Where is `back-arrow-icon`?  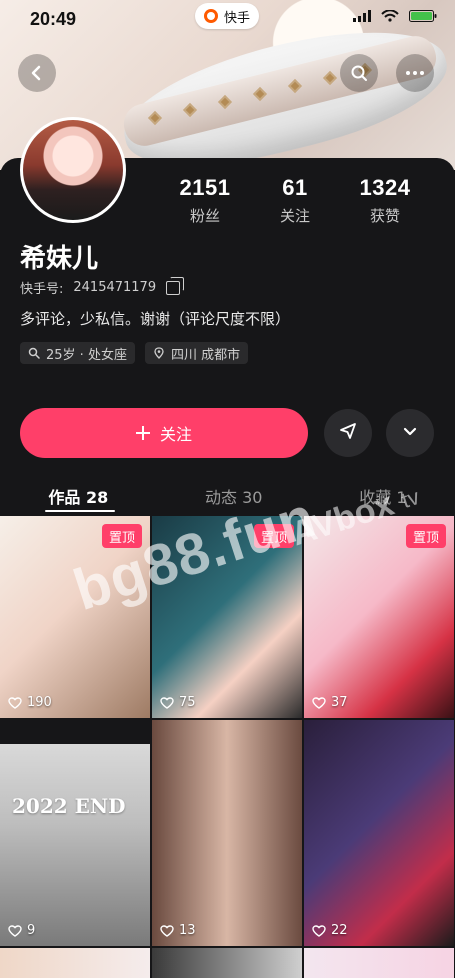
back-arrow-icon is located at coordinates (37, 73).